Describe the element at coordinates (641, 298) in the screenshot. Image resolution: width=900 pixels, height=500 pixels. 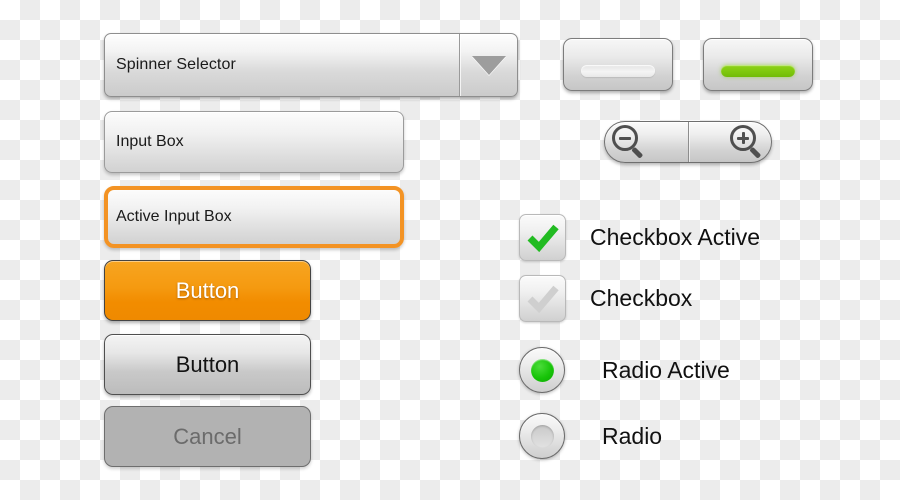
I see `checkbox-label: Checkbox` at that location.